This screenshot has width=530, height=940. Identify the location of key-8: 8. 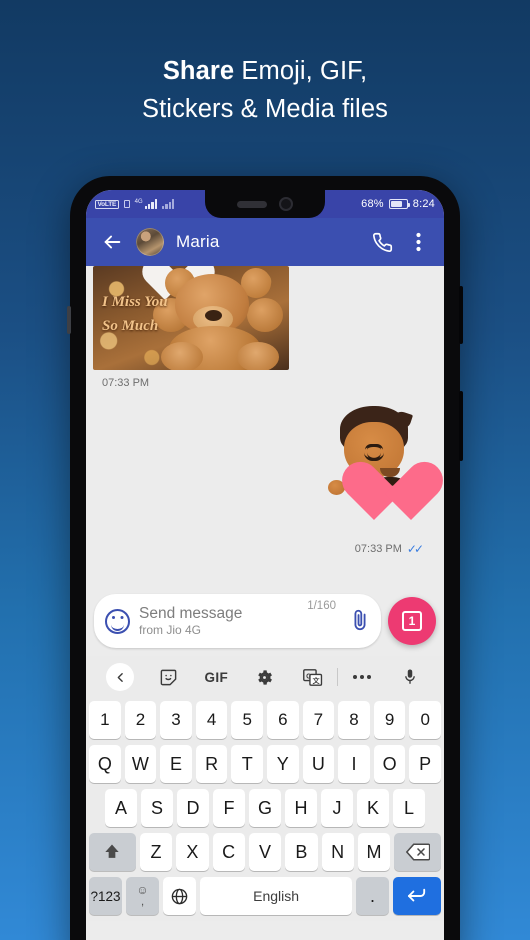
(354, 720).